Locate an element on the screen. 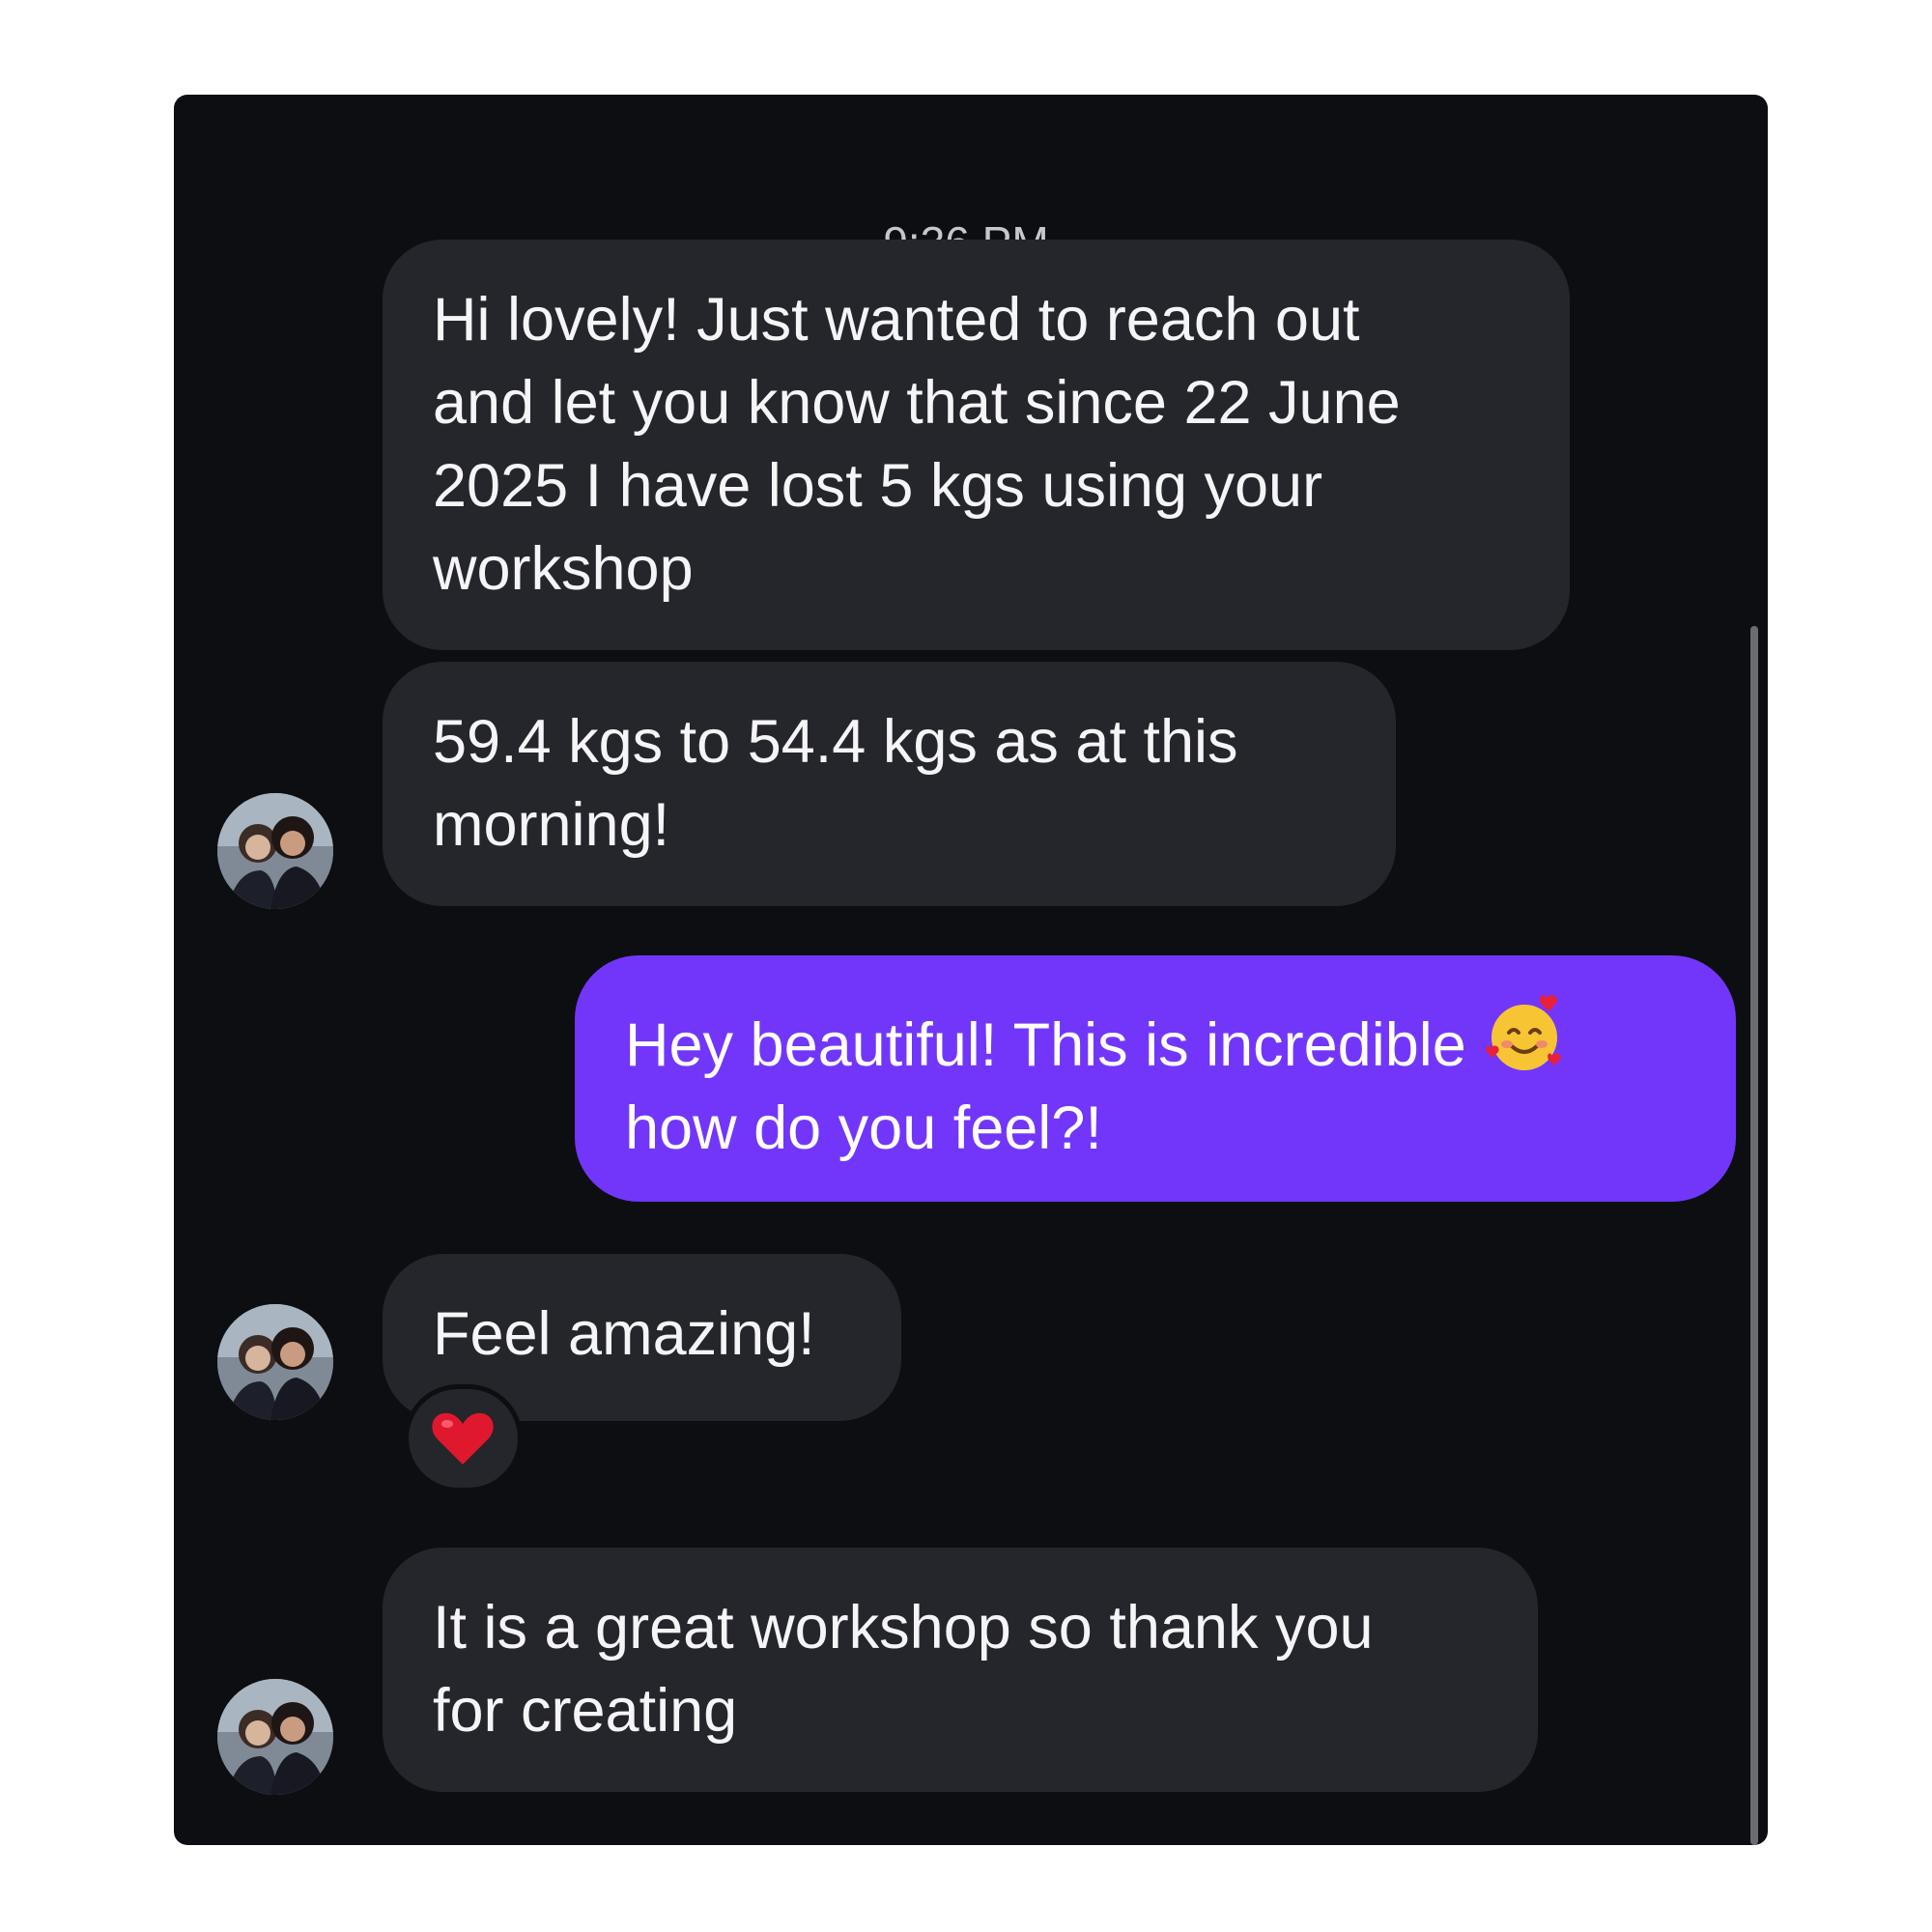  scrollbar is located at coordinates (1754, 1235).